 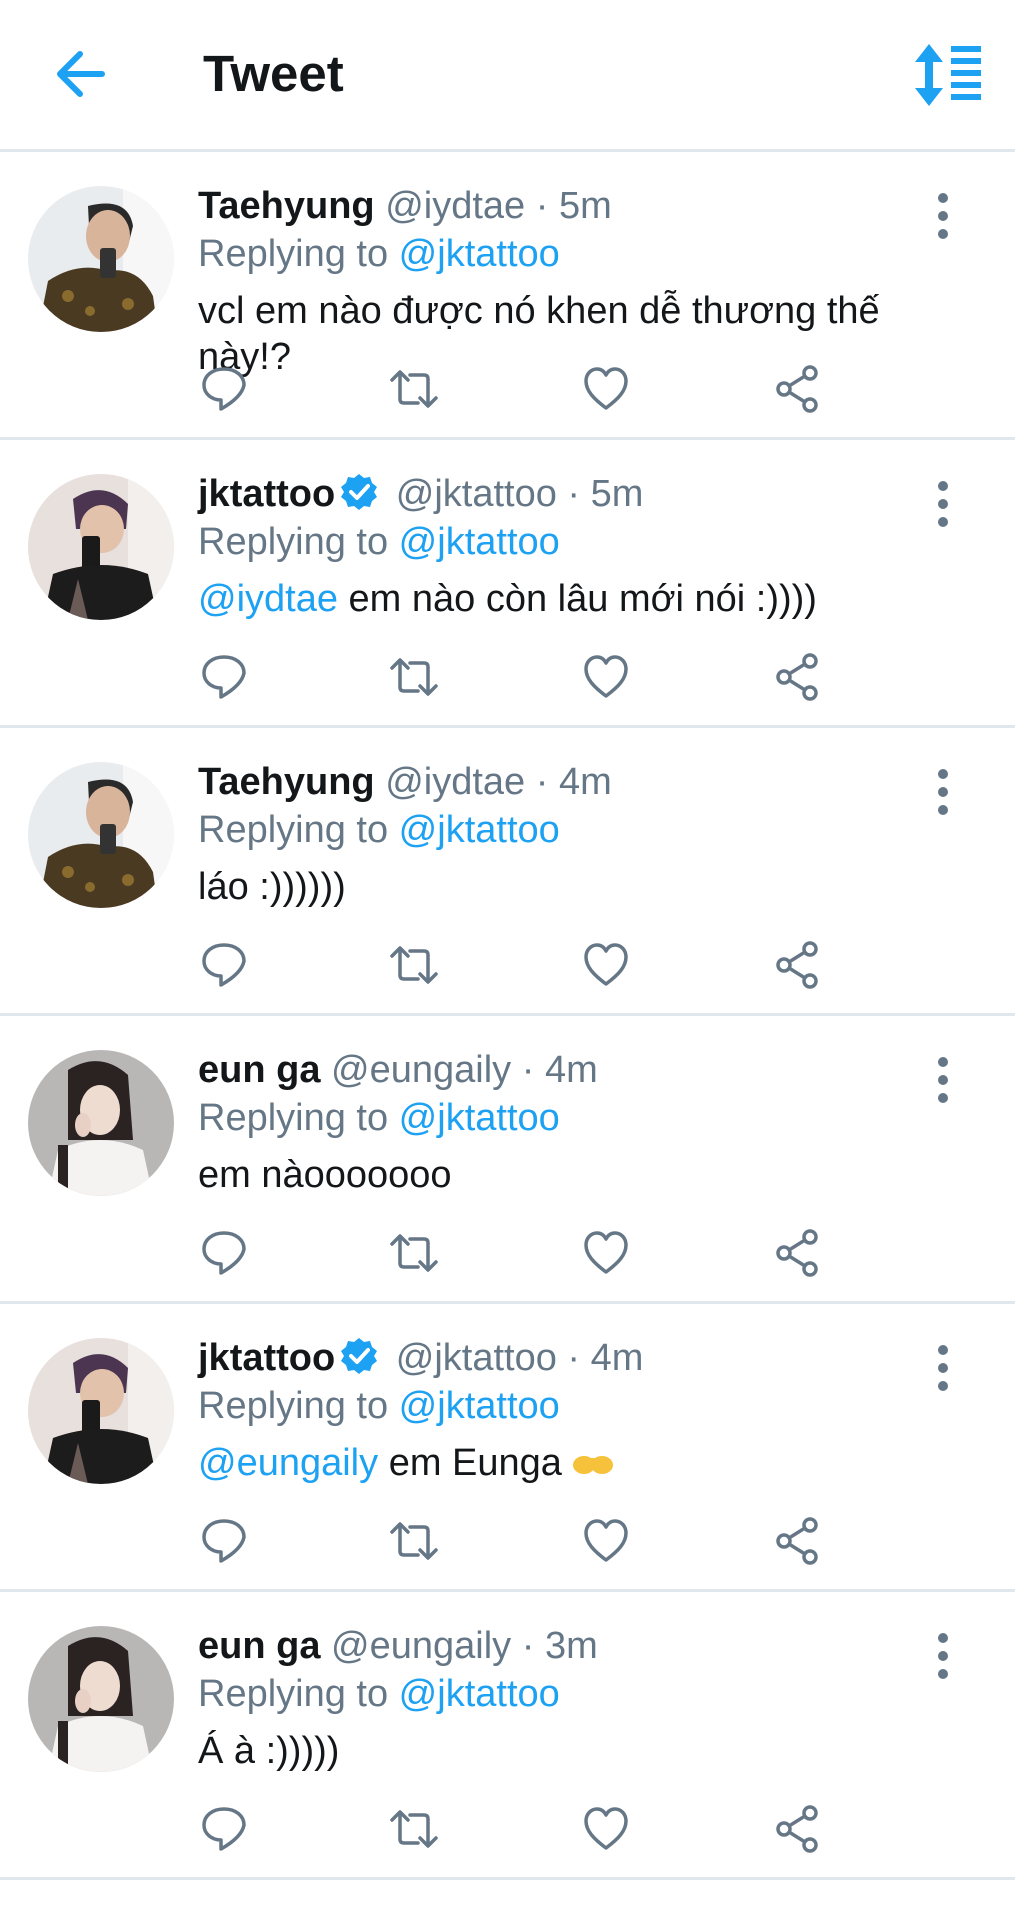 What do you see at coordinates (561, 1751) in the screenshot?
I see `tweet-text: Á à :)))))` at bounding box center [561, 1751].